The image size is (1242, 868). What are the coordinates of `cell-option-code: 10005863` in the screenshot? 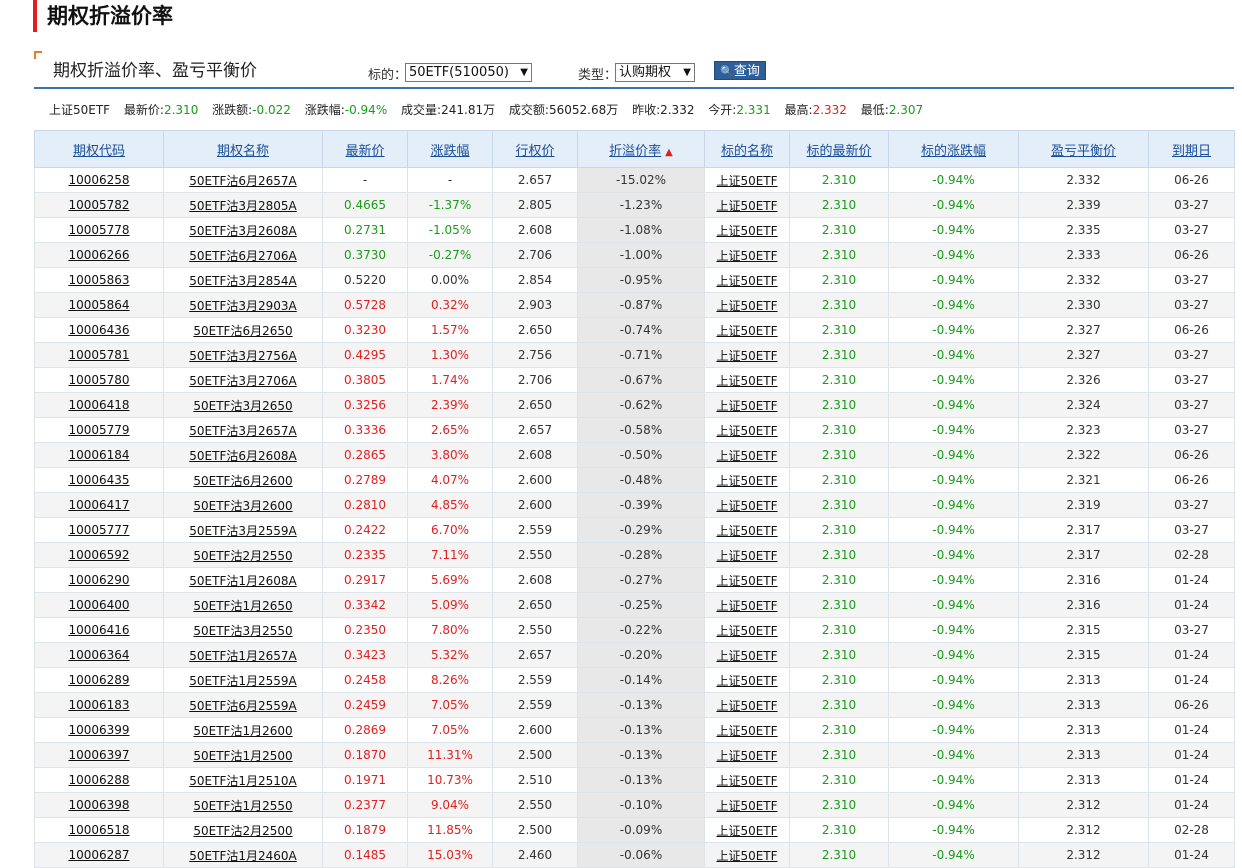 It's located at (99, 280).